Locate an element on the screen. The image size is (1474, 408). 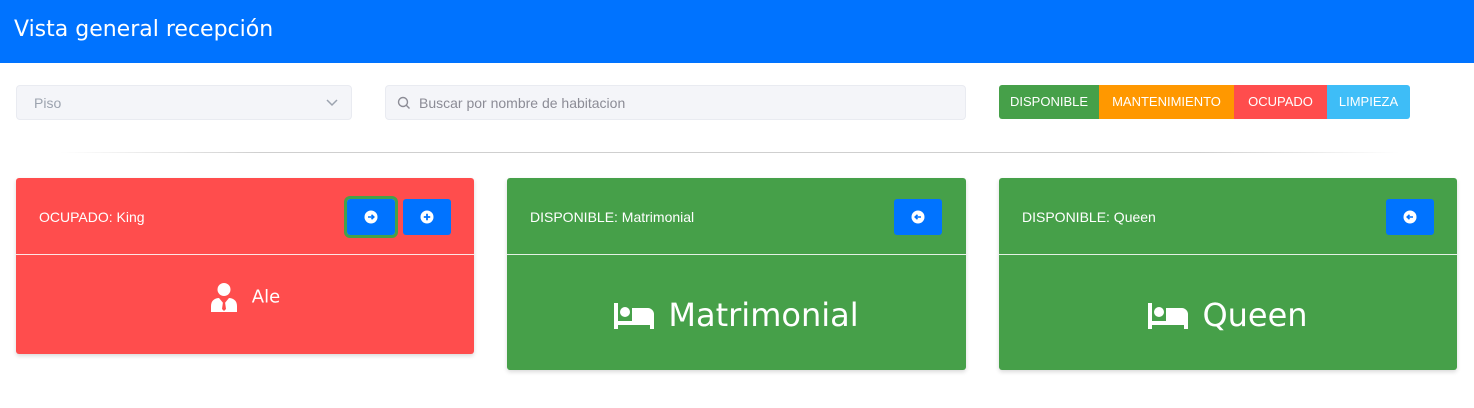
legend-limpieza: LIMPIEZA is located at coordinates (1368, 102).